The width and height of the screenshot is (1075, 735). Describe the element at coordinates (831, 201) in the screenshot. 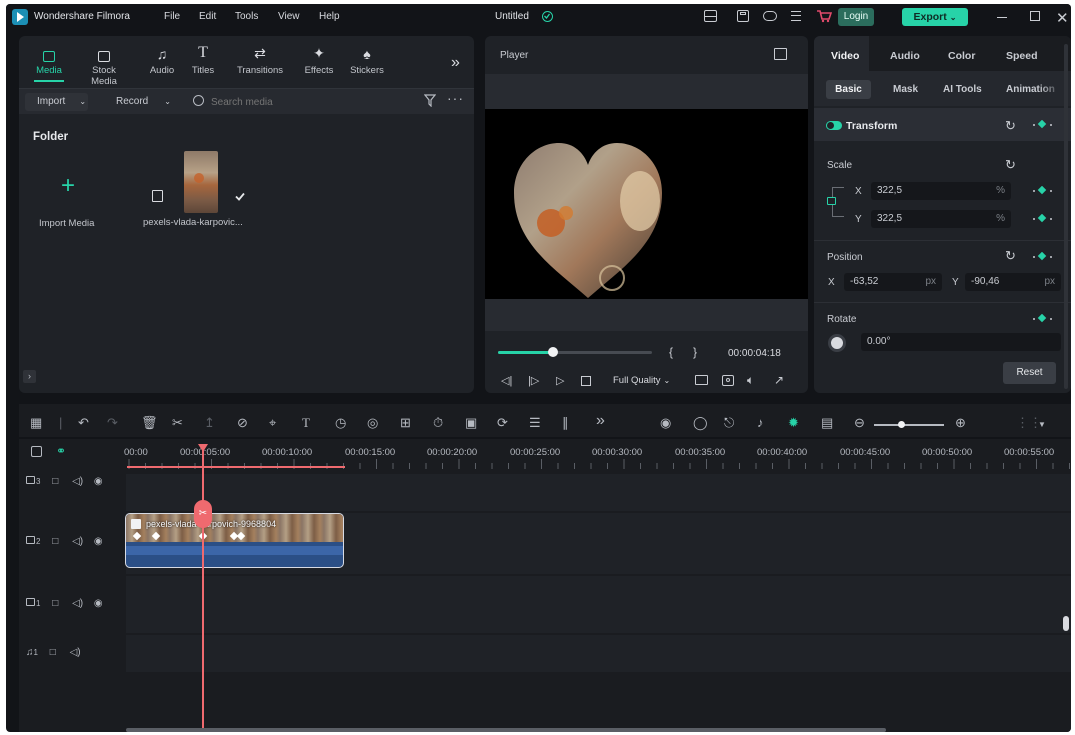

I see `lock-aspect-icon` at that location.